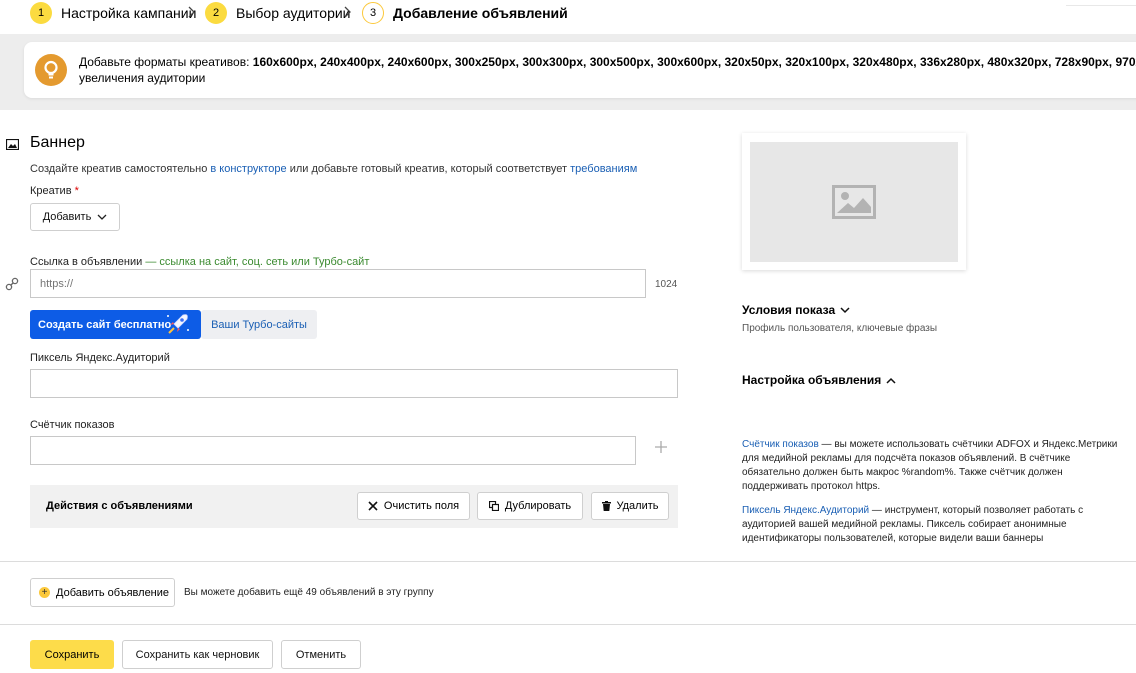 This screenshot has width=1136, height=673. I want to click on image-placeholder-icon, so click(854, 202).